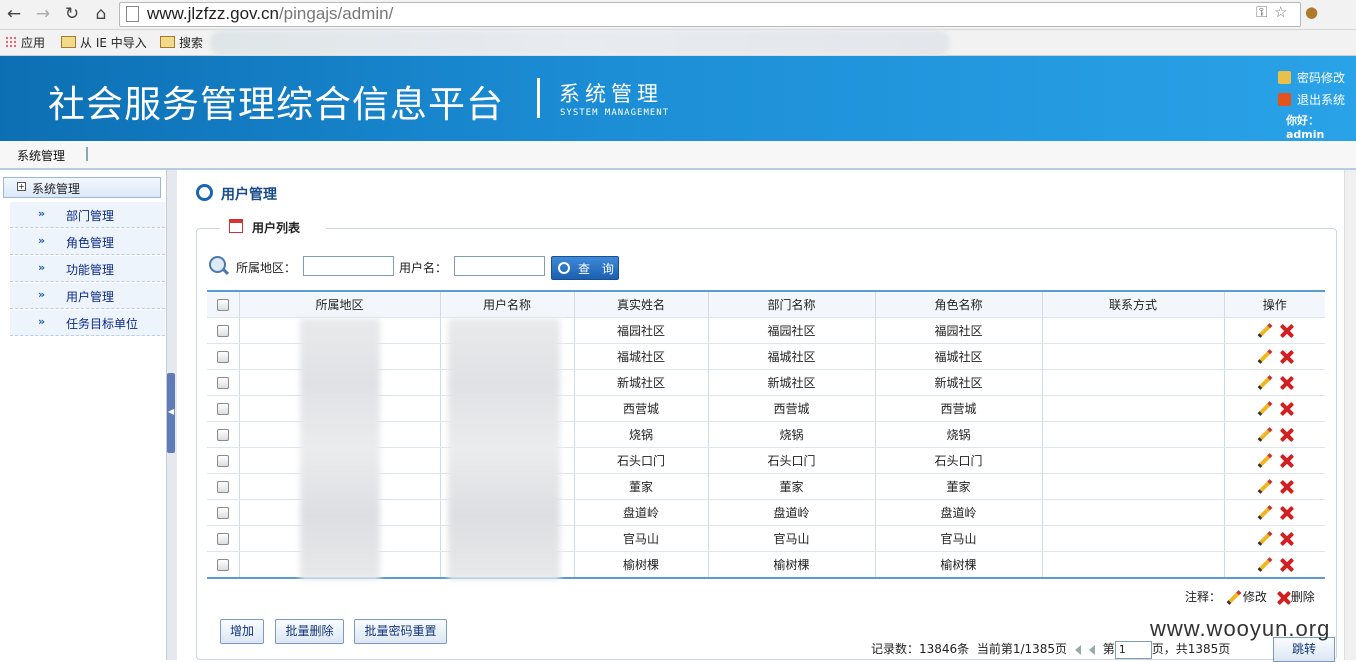  Describe the element at coordinates (1305, 127) in the screenshot. I see `greeting-text: 你好：admin` at that location.